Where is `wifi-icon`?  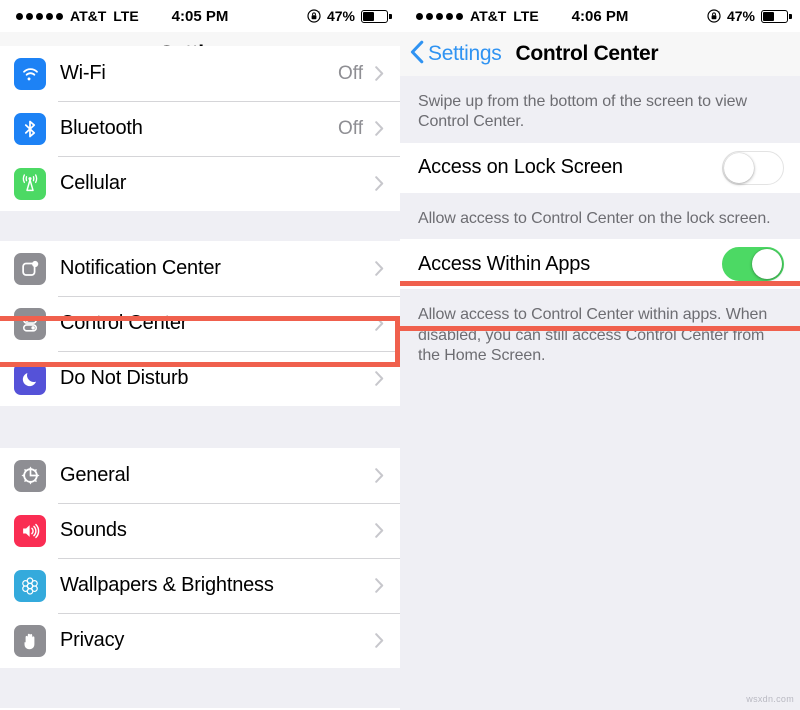
wifi-icon is located at coordinates (30, 73).